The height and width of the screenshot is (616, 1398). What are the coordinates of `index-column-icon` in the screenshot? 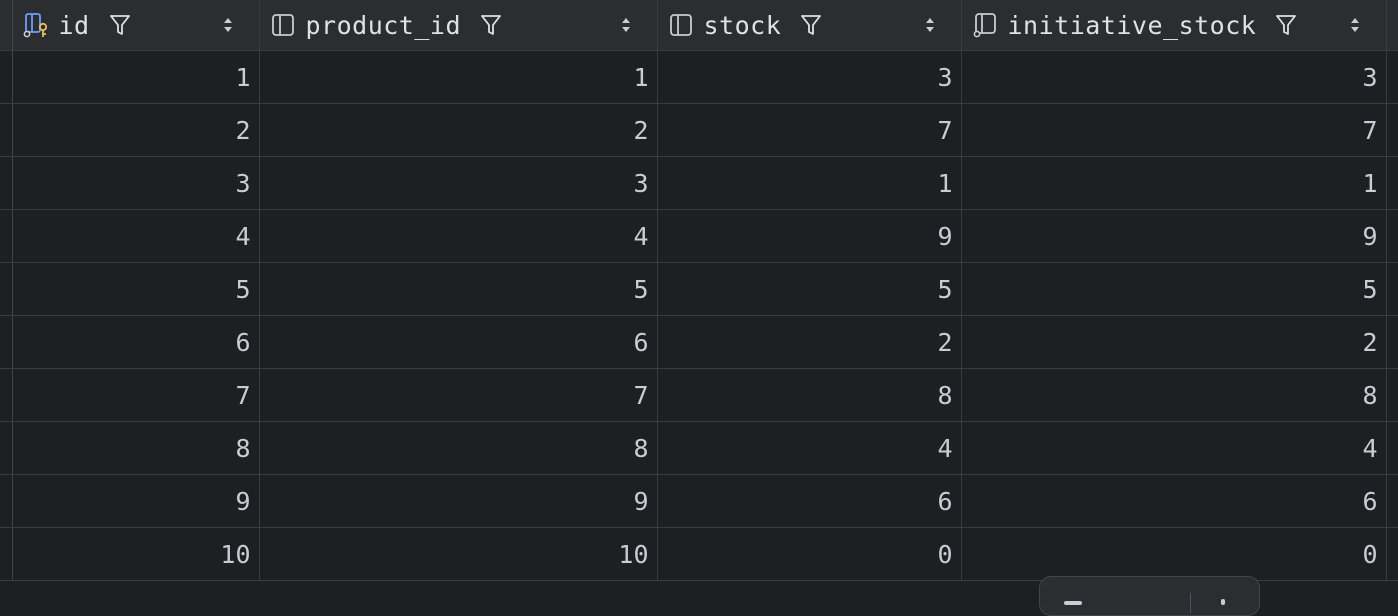 It's located at (984, 25).